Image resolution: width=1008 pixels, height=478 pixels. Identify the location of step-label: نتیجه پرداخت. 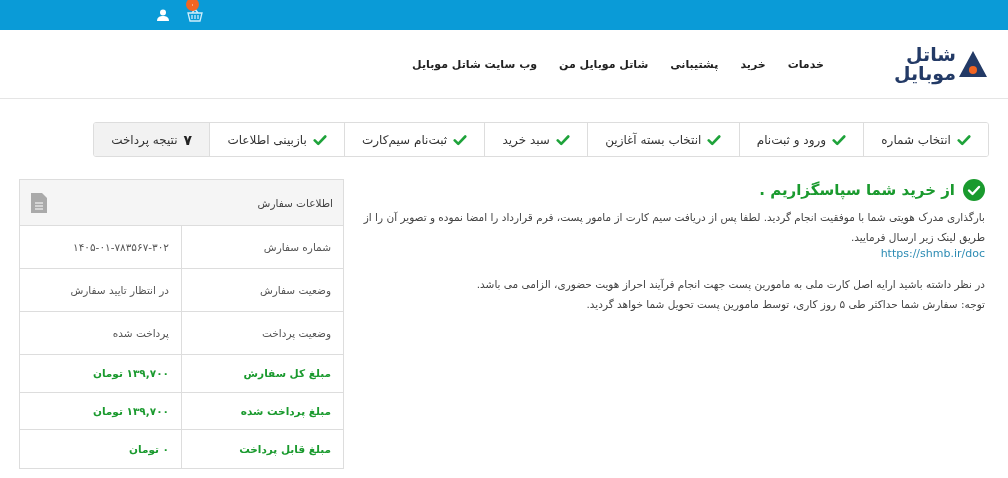
(144, 139).